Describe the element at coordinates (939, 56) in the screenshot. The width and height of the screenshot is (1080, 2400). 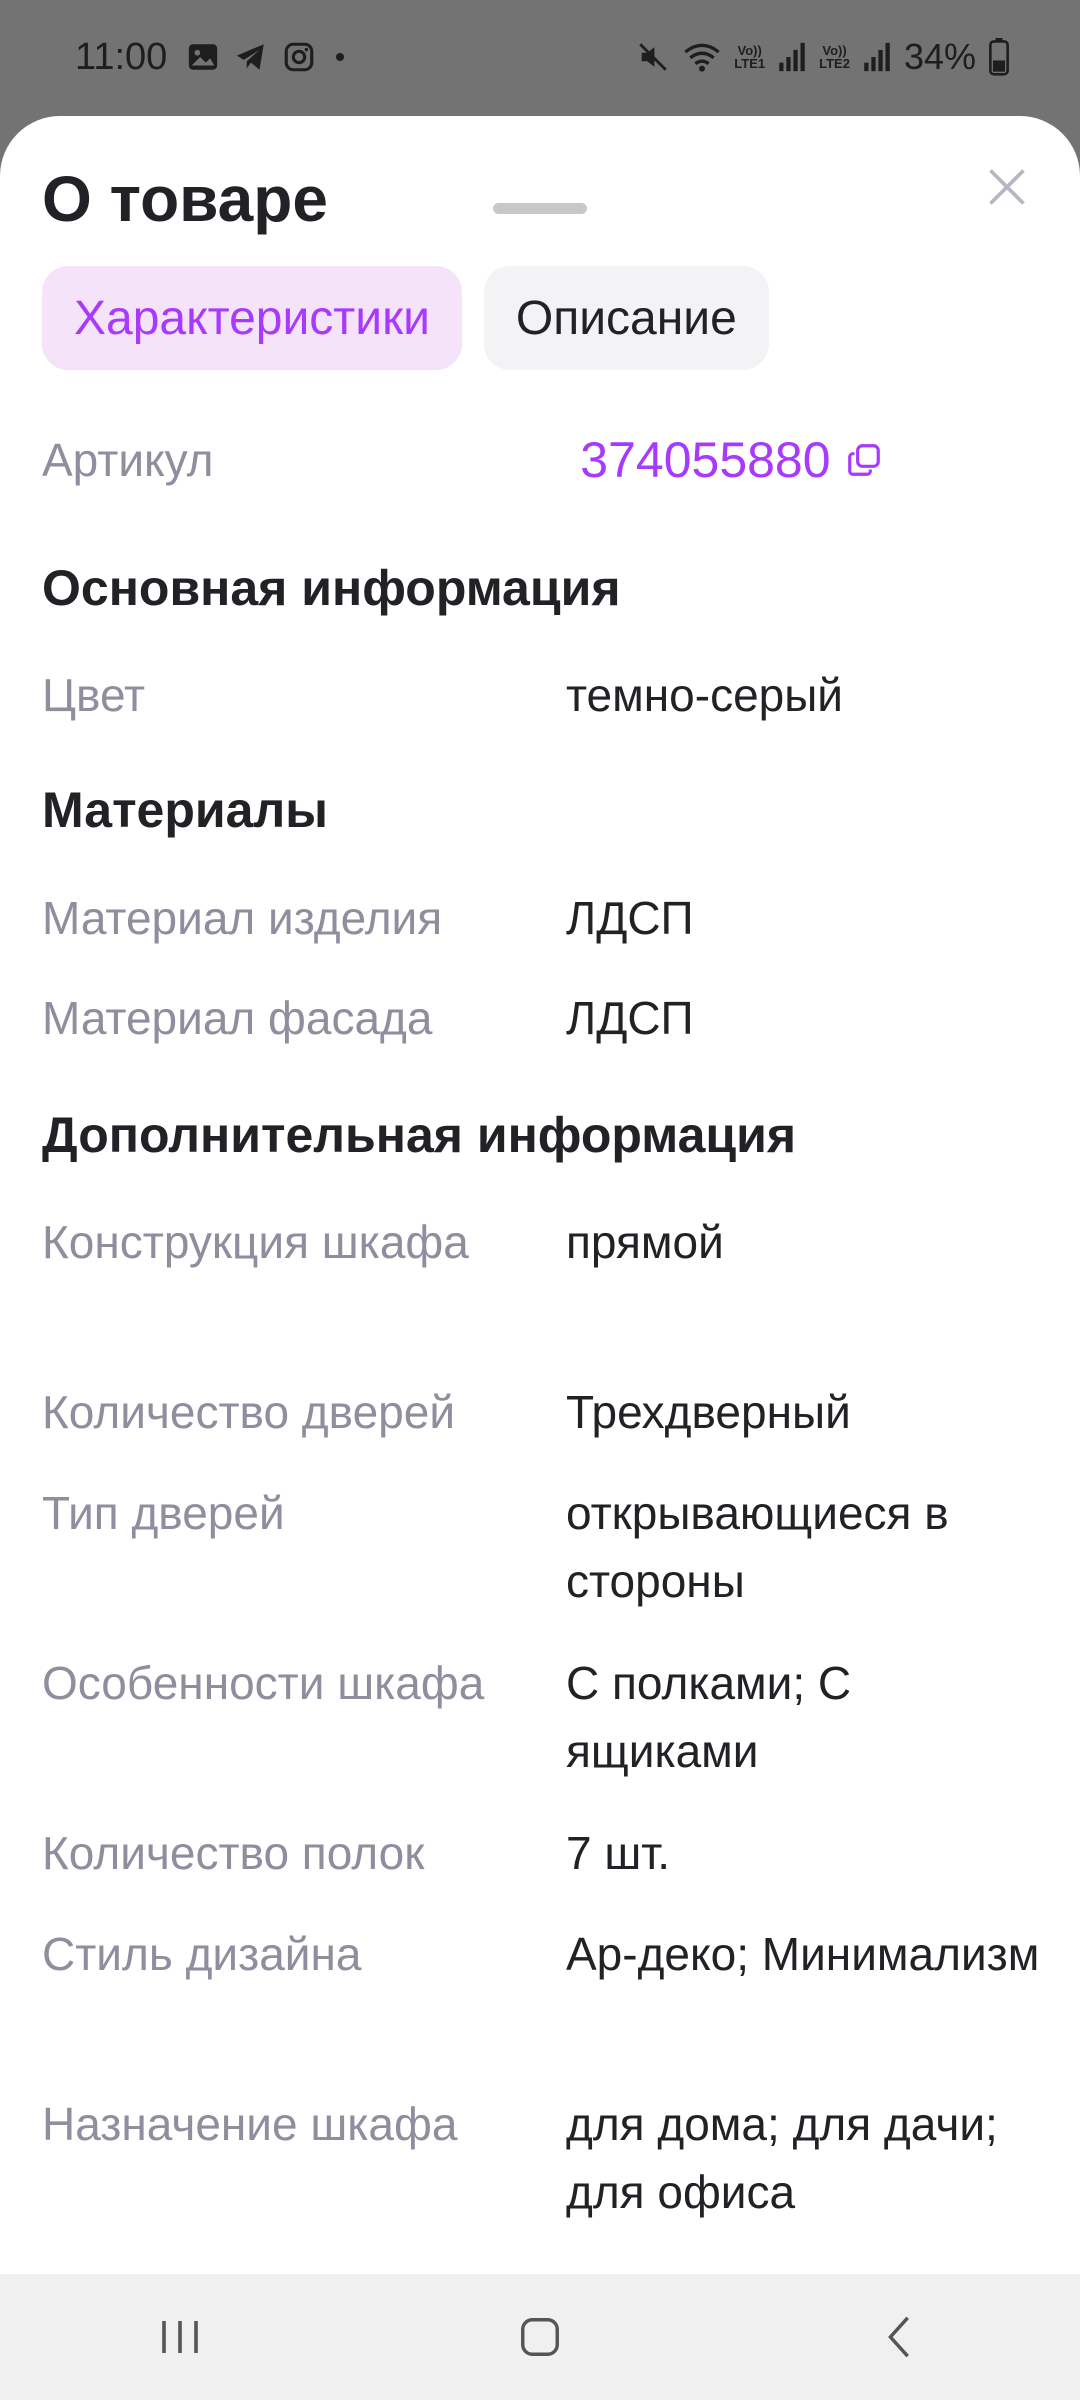
I see `battery-percent: 34%` at that location.